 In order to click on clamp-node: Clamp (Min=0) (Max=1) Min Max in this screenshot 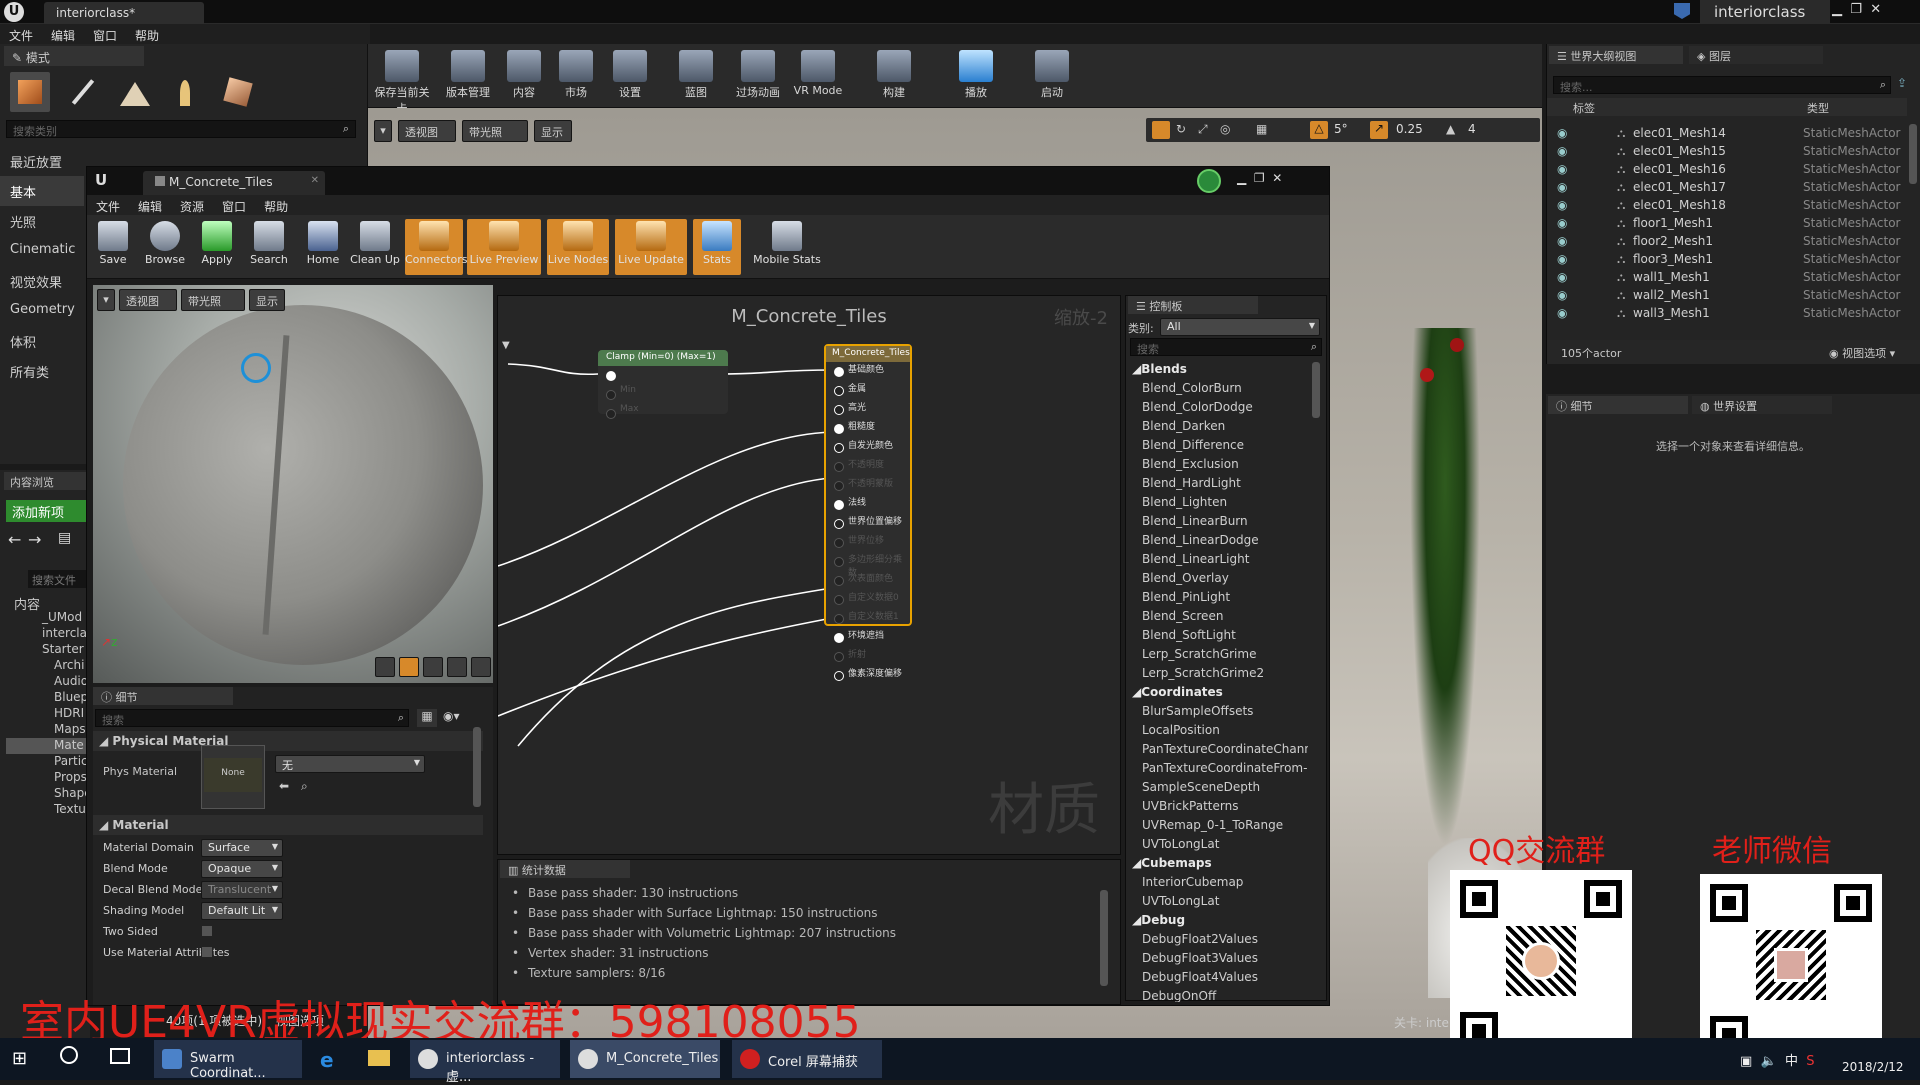, I will do `click(663, 384)`.